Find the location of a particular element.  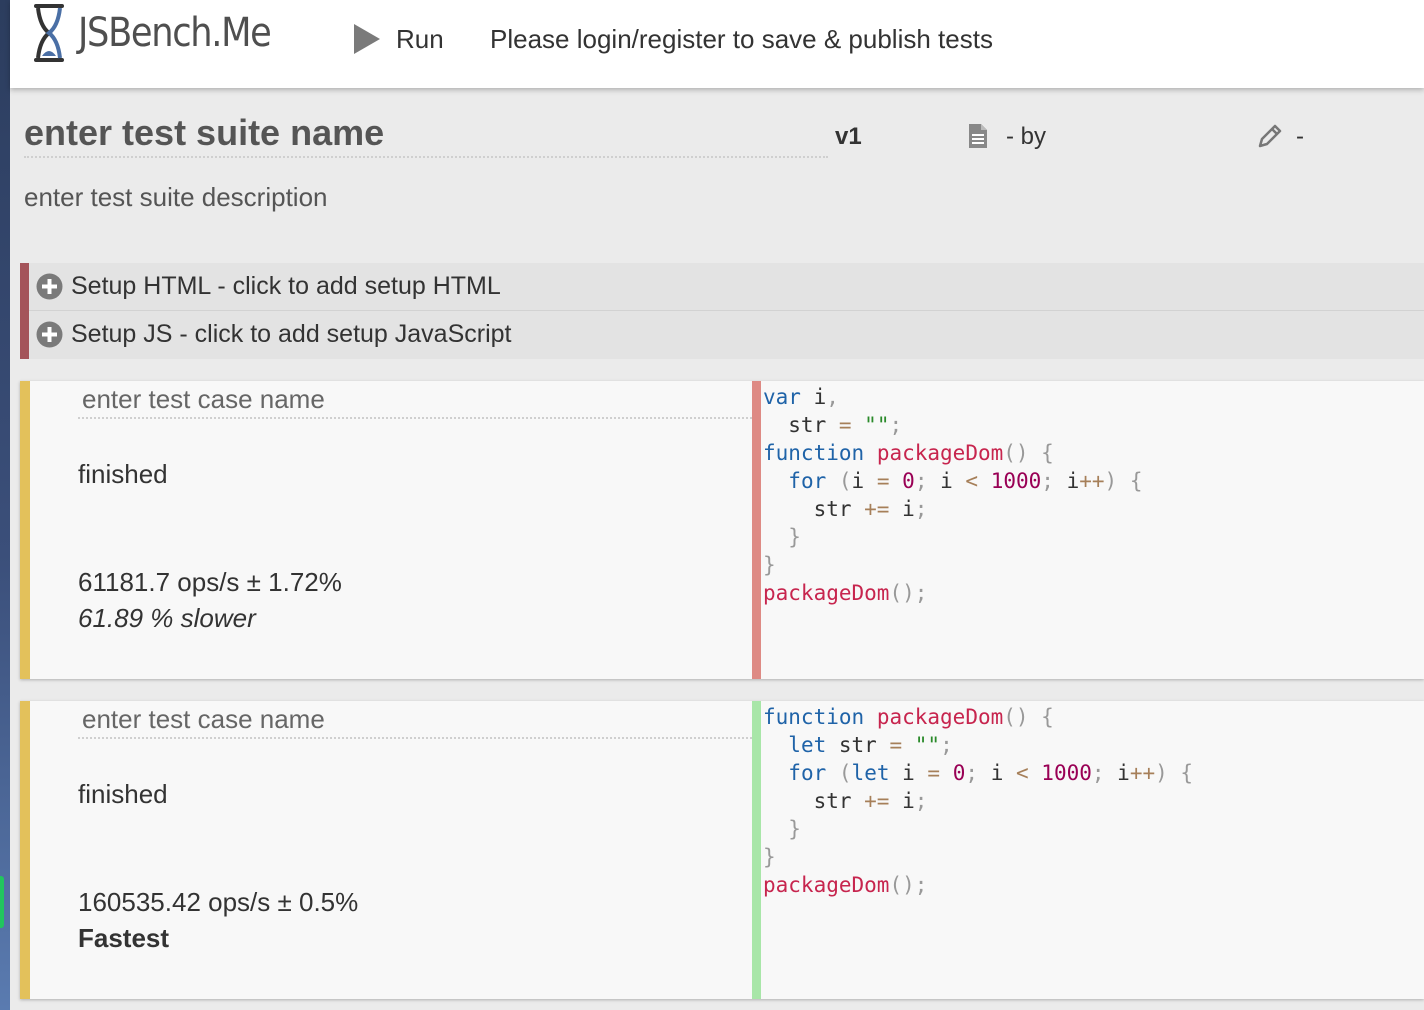

code-line: for (i = 0; i < 1000; i++) { is located at coordinates (965, 481).